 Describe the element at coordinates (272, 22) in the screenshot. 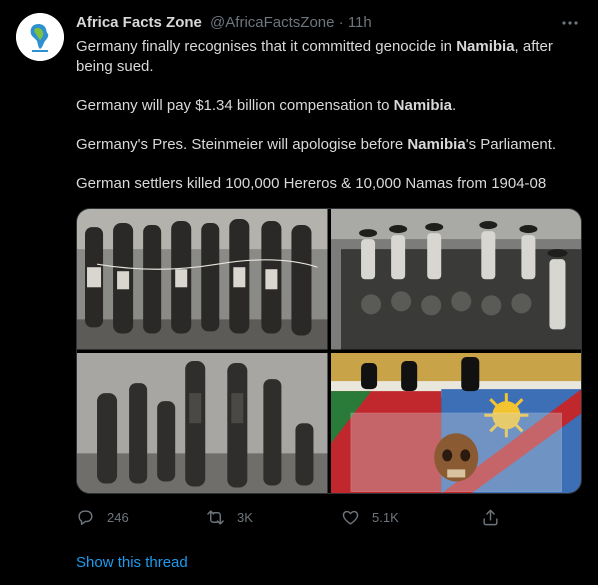

I see `author-handle: @AfricaFactsZone` at that location.